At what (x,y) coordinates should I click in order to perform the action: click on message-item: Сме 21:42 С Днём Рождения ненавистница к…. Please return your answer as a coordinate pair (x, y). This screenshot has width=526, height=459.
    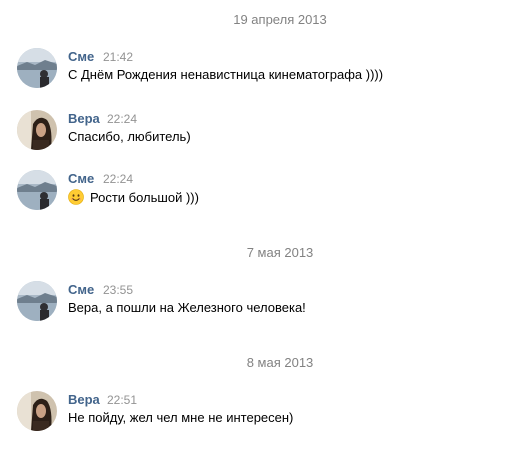
    Looking at the image, I should click on (263, 72).